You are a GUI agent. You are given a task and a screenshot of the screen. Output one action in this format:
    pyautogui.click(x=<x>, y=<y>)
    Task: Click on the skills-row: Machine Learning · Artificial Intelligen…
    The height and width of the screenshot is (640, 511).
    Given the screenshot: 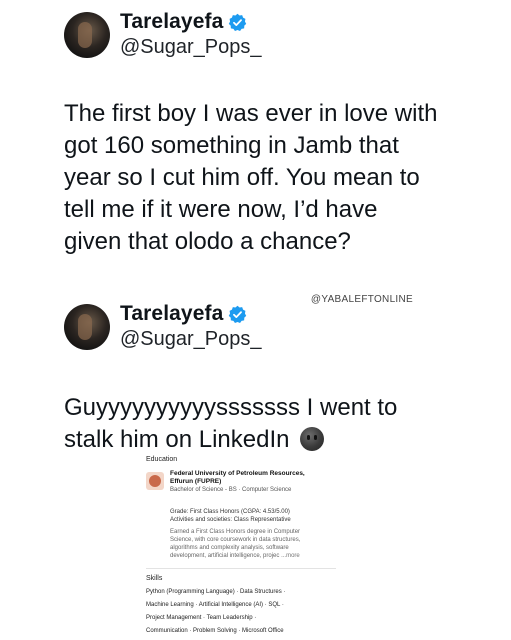 What is the action you would take?
    pyautogui.click(x=215, y=605)
    